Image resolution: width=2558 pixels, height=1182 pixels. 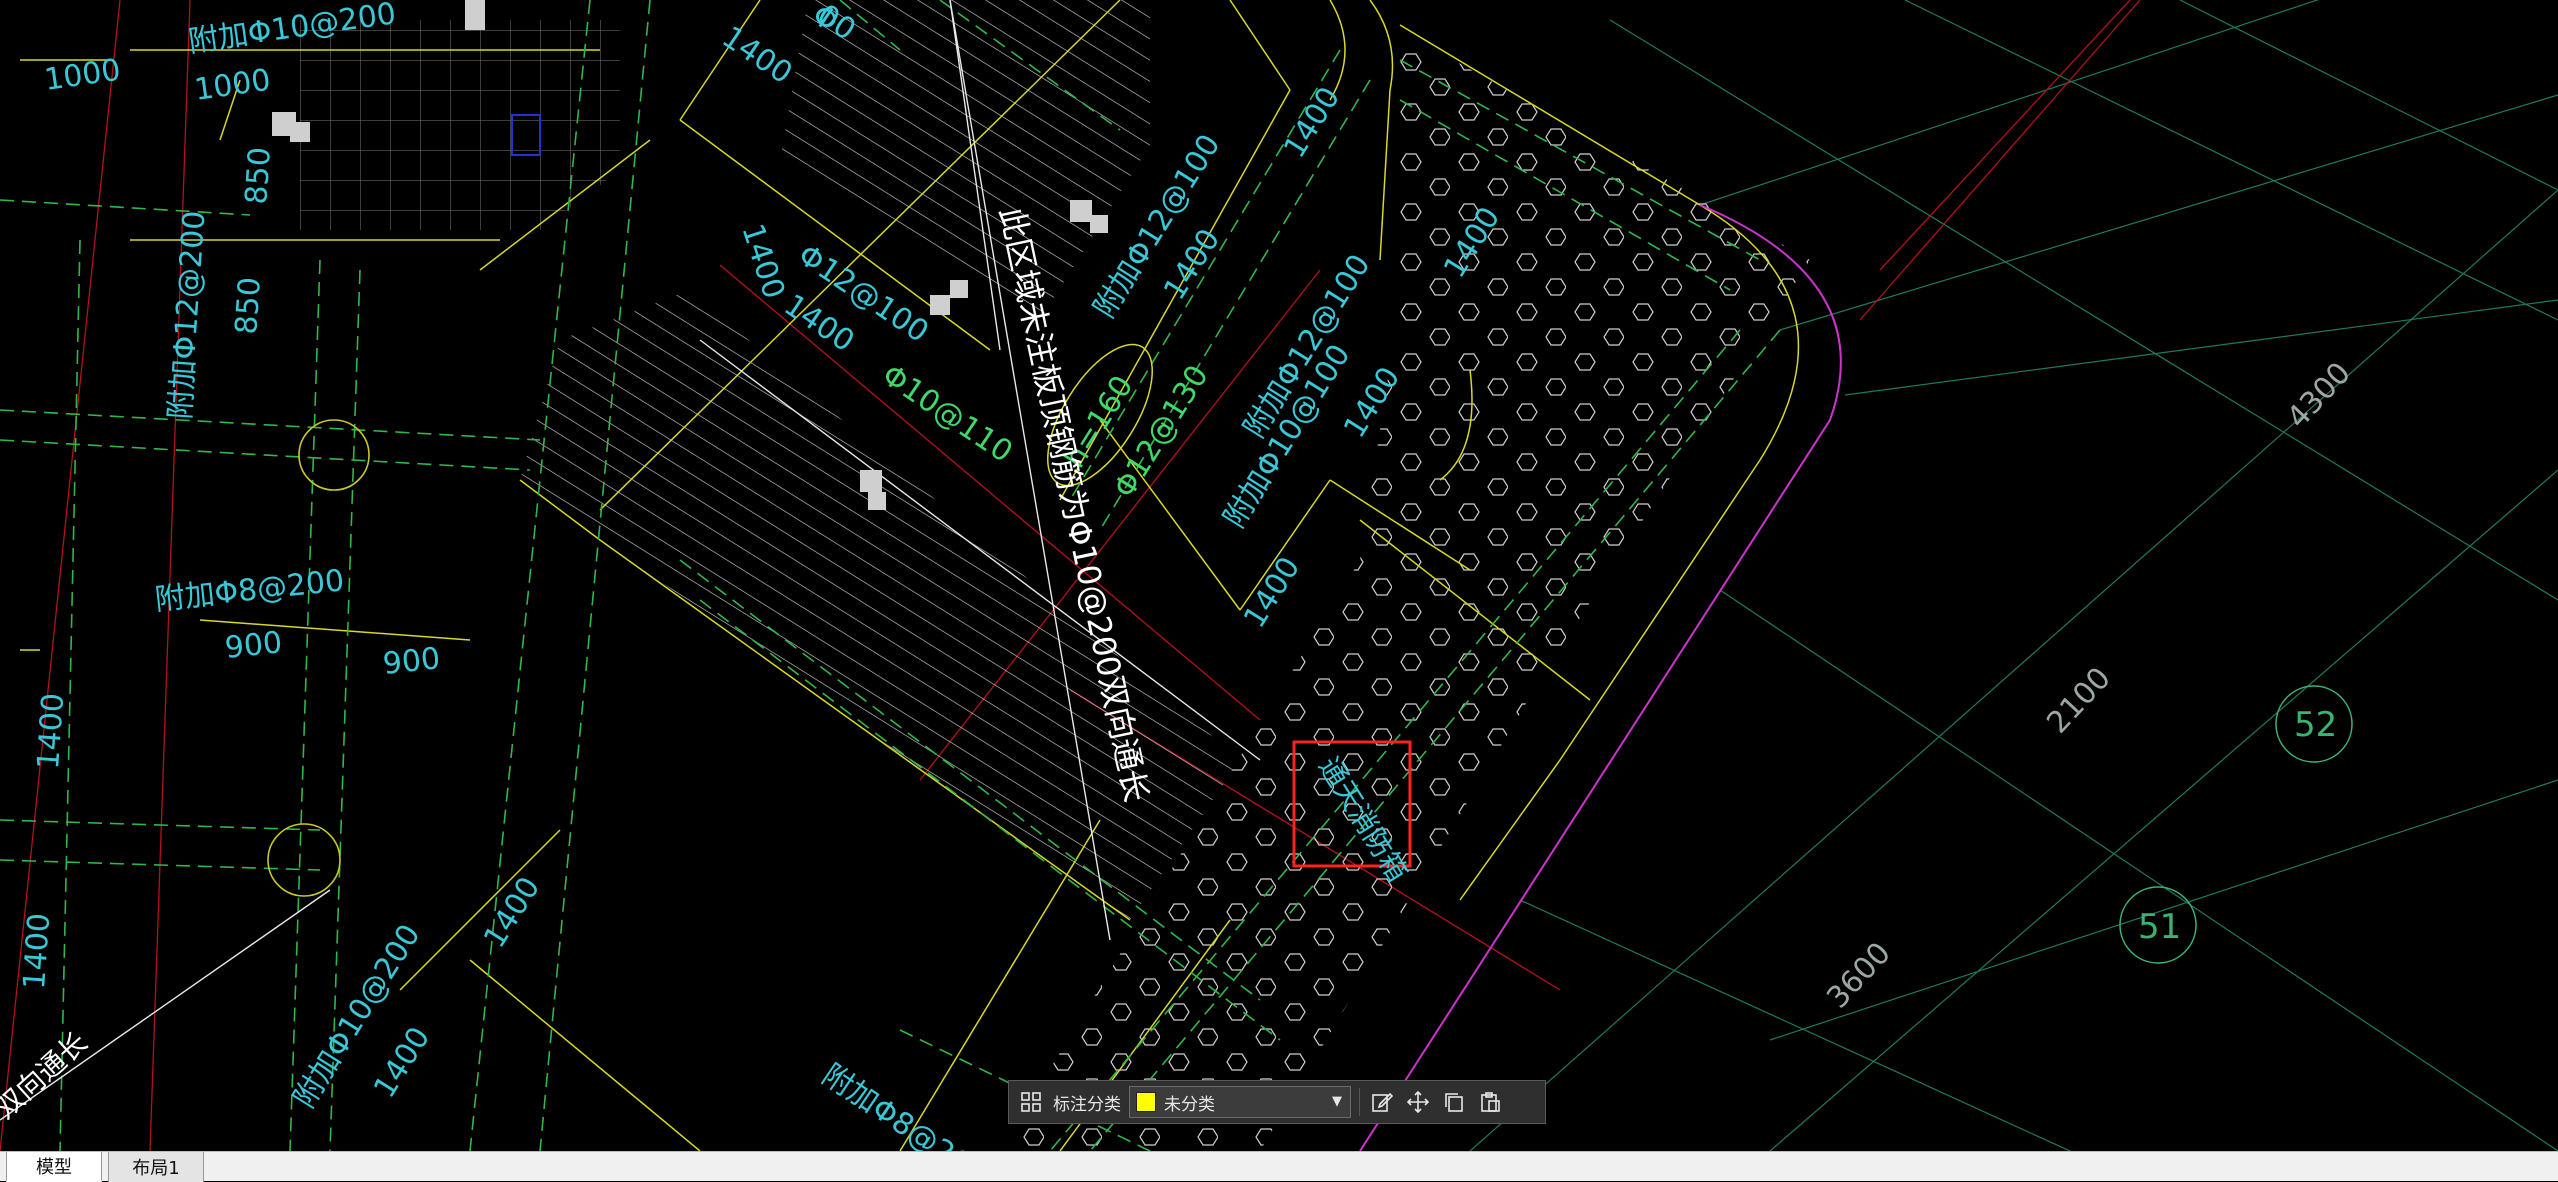 What do you see at coordinates (156, 1167) in the screenshot?
I see `tab-layout1: 布局1` at bounding box center [156, 1167].